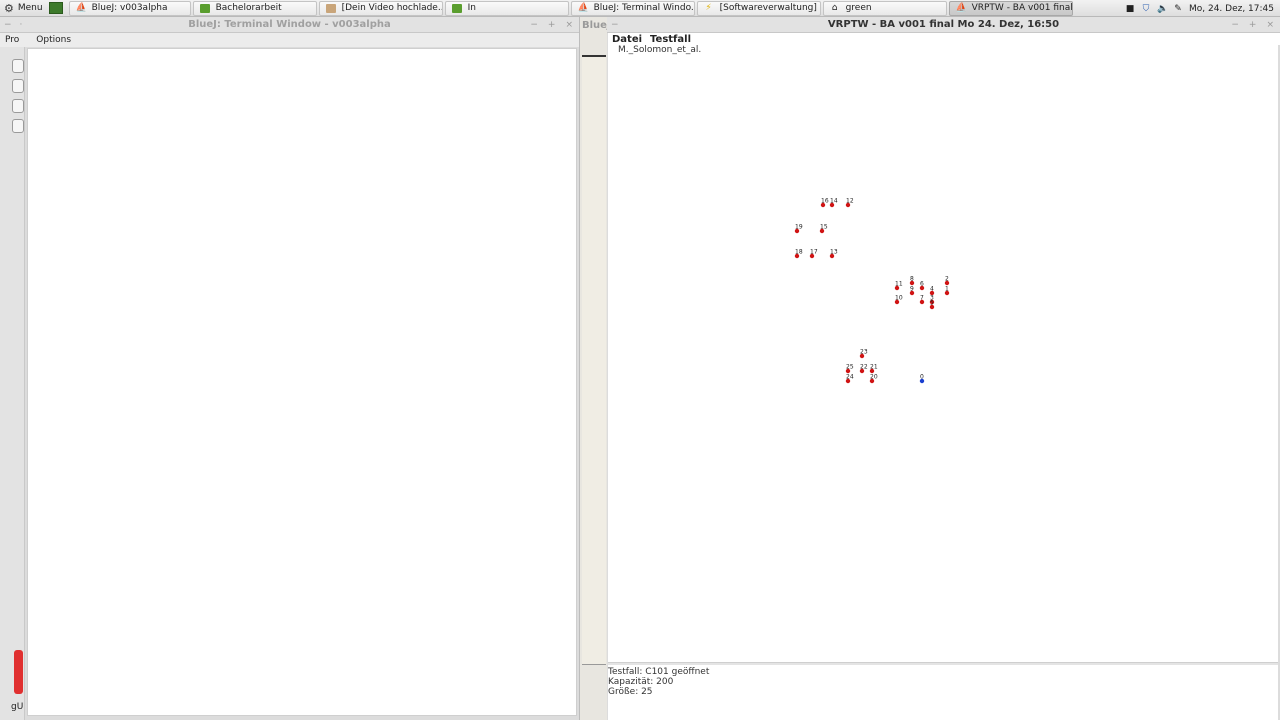 This screenshot has height=720, width=1280. I want to click on node-label: 17, so click(814, 252).